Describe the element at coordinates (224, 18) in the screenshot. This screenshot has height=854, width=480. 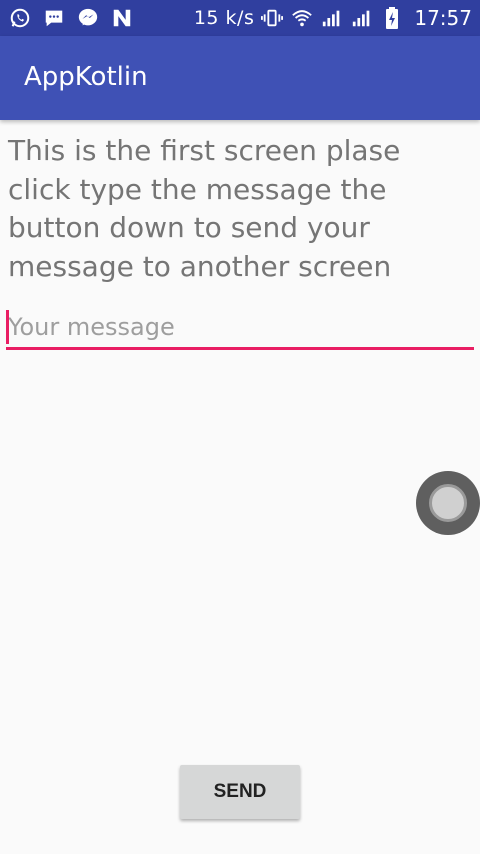
I see `net-speed: 15 k/s` at that location.